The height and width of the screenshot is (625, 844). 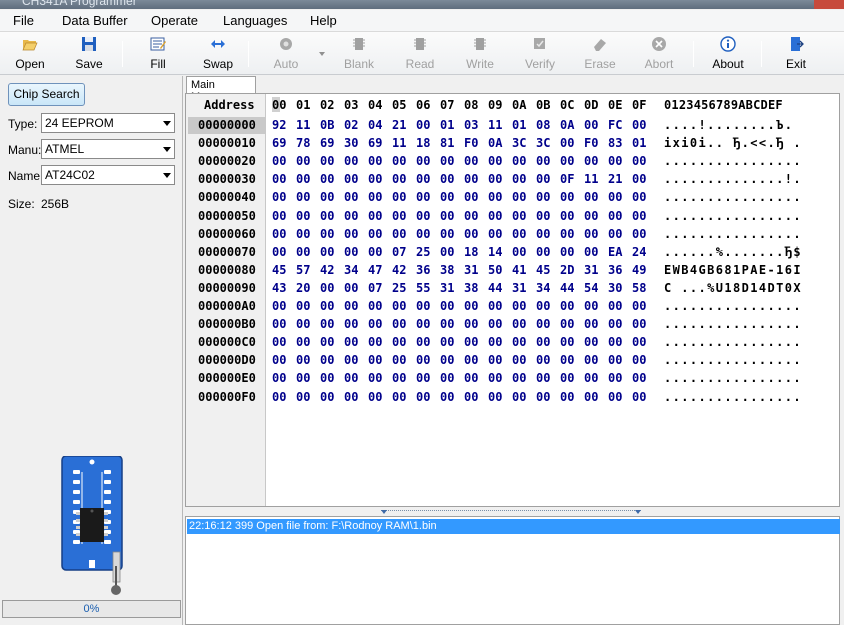 What do you see at coordinates (728, 54) in the screenshot?
I see `about-button: About` at bounding box center [728, 54].